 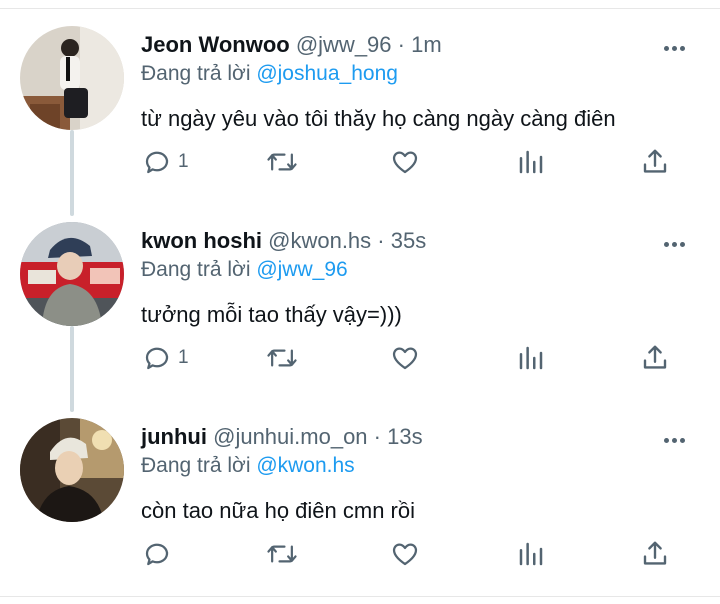 What do you see at coordinates (174, 436) in the screenshot?
I see `display-name: junhui` at bounding box center [174, 436].